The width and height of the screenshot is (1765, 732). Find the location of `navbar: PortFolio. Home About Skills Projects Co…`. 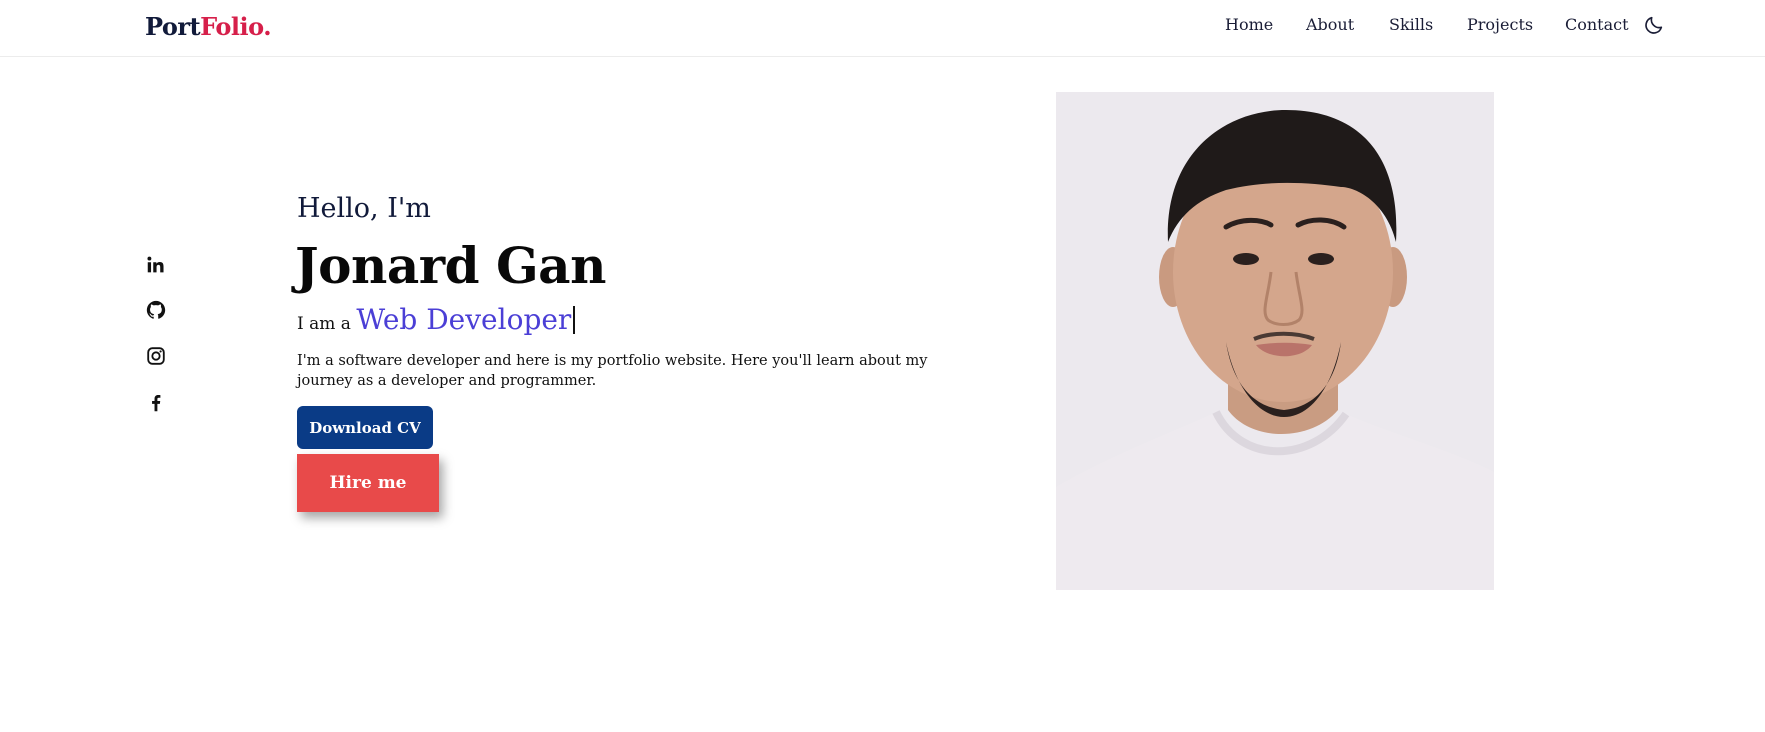

navbar: PortFolio. Home About Skills Projects Co… is located at coordinates (882, 28).